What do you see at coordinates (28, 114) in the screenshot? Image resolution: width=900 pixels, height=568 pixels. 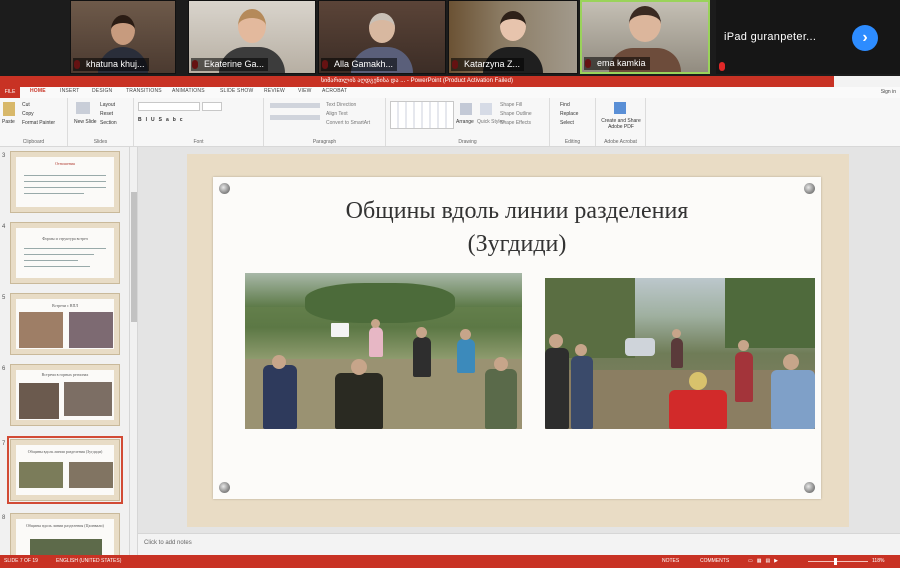 I see `copy-button: Copy` at bounding box center [28, 114].